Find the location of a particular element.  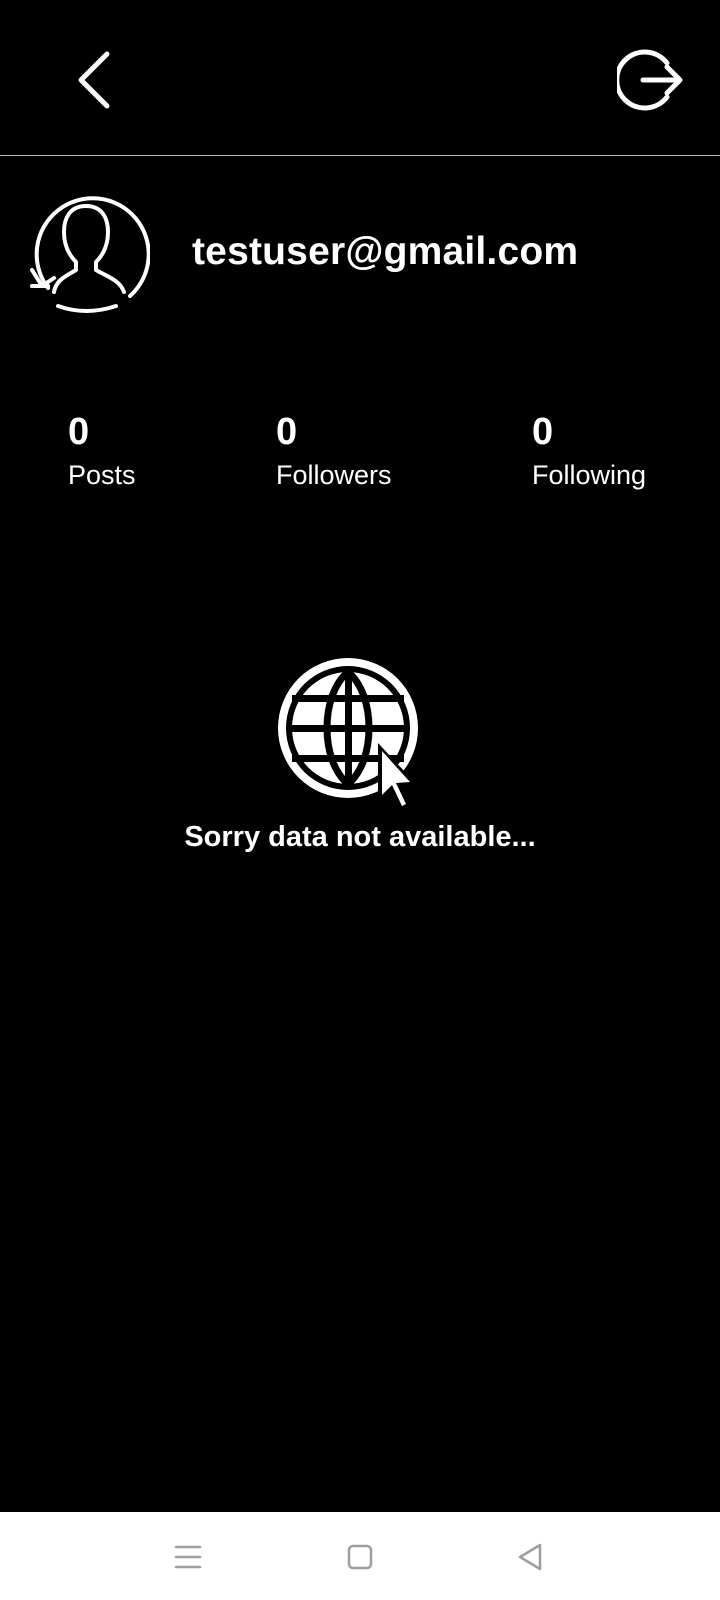

back-triangle-icon is located at coordinates (530, 1557).